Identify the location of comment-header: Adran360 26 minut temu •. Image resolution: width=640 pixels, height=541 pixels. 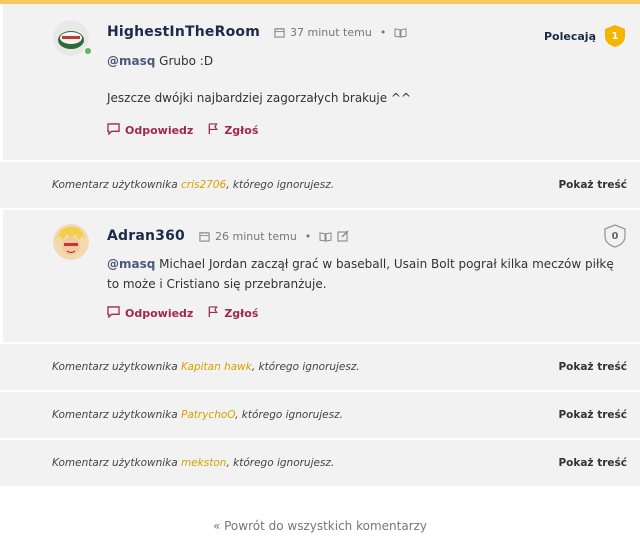
(228, 236).